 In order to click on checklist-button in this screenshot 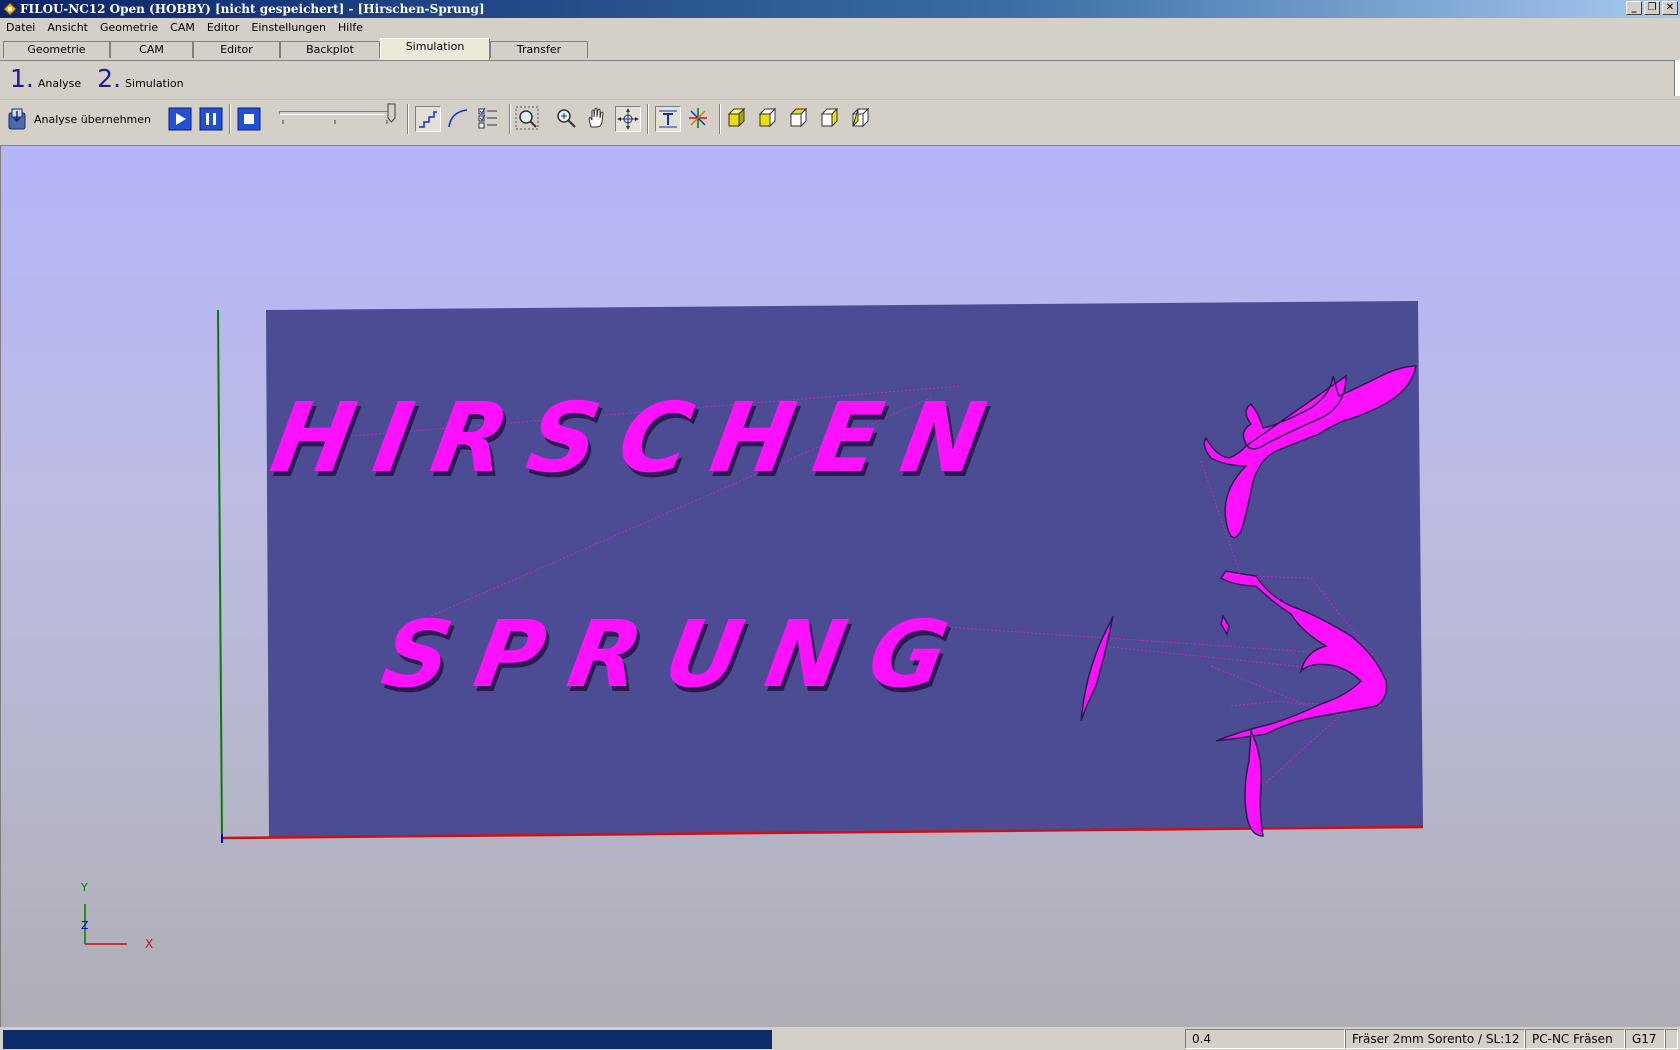, I will do `click(489, 119)`.